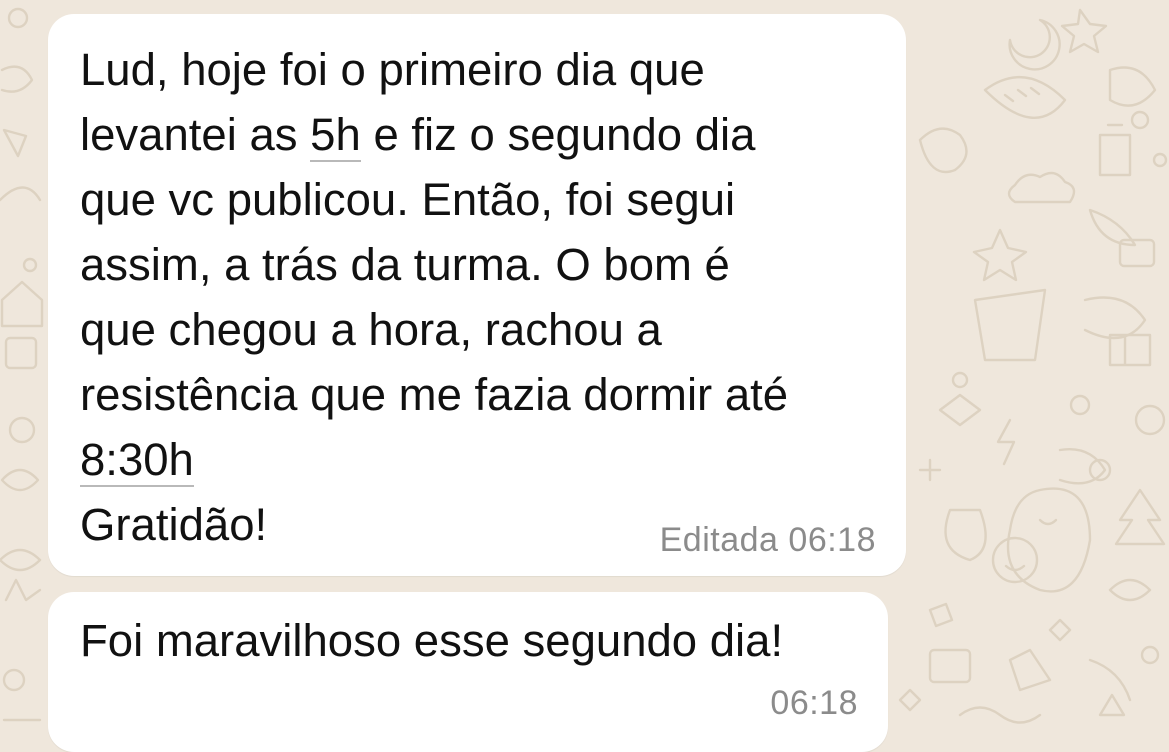 This screenshot has width=1169, height=752. What do you see at coordinates (405, 264) in the screenshot?
I see `message-line: assim, a trás da turma. O bom é` at bounding box center [405, 264].